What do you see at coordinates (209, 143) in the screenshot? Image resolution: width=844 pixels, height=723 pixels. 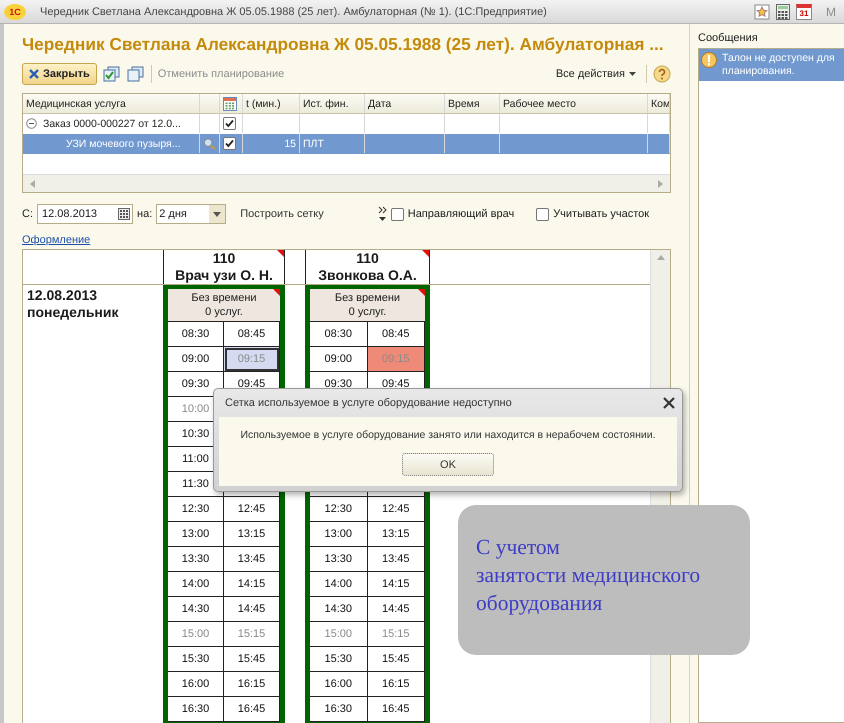 I see `search-icon` at bounding box center [209, 143].